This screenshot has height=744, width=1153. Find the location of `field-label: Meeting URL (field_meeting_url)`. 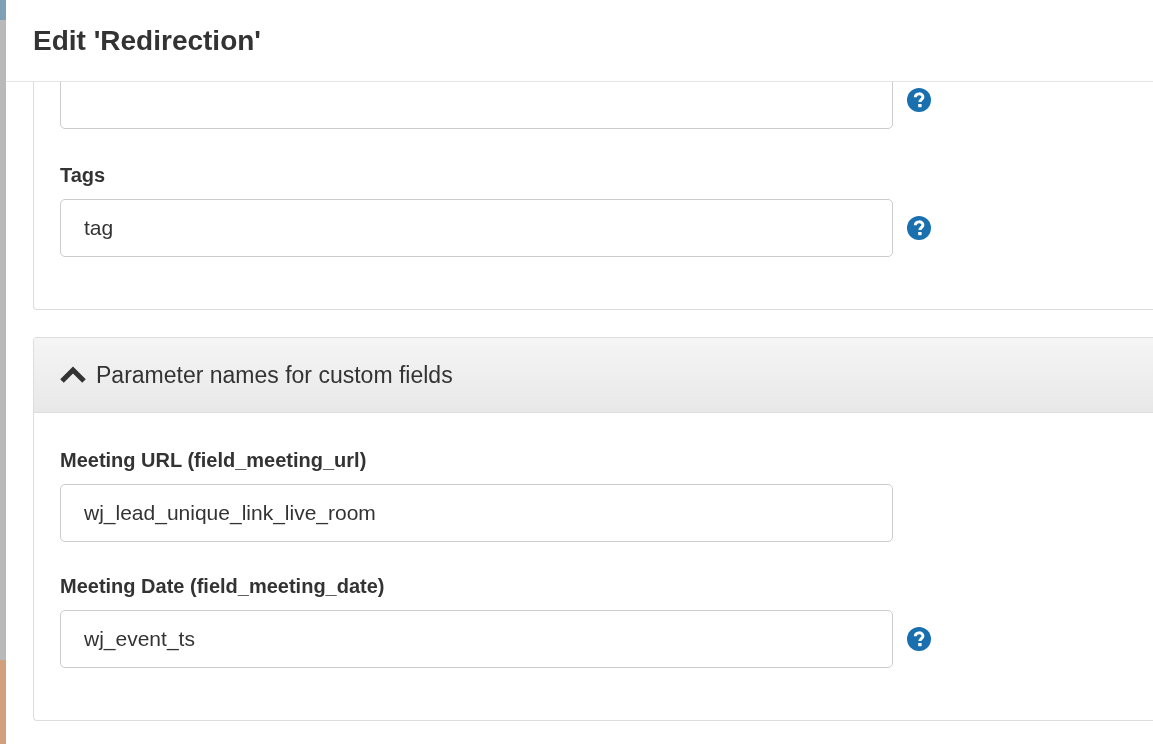

field-label: Meeting URL (field_meeting_url) is located at coordinates (214, 460).